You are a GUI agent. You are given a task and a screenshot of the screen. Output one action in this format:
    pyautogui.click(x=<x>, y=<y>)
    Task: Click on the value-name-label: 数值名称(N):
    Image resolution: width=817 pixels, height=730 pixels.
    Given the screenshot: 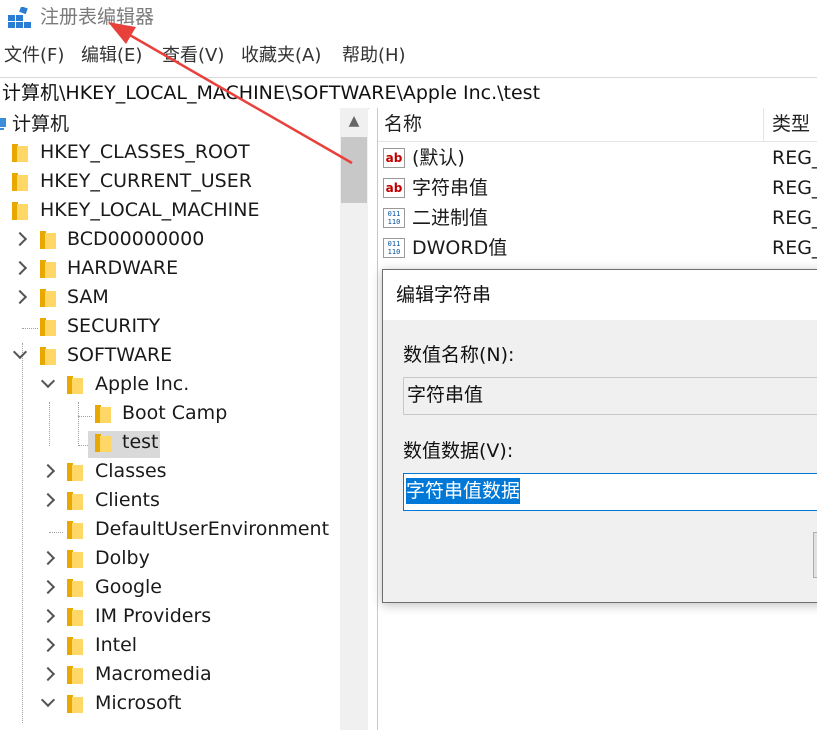 What is the action you would take?
    pyautogui.click(x=459, y=355)
    